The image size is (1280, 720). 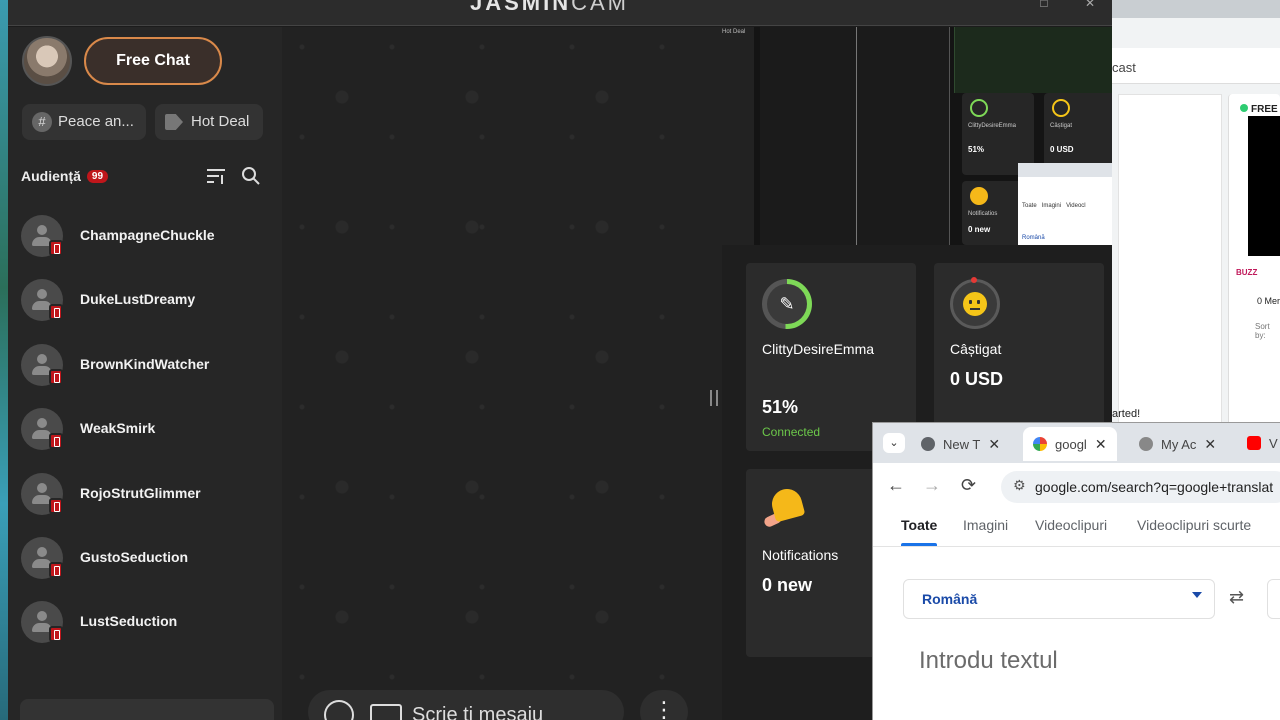 I want to click on chat-input-placeholder: Scrie ți mesaju, so click(x=478, y=712).